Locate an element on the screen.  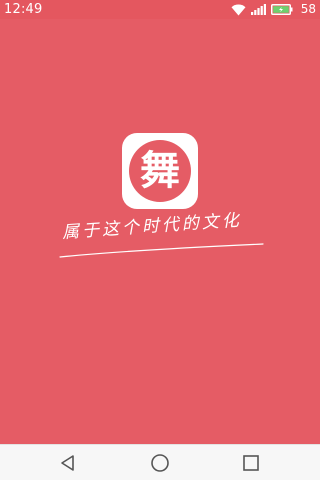
status-time: 12:49 is located at coordinates (23, 9).